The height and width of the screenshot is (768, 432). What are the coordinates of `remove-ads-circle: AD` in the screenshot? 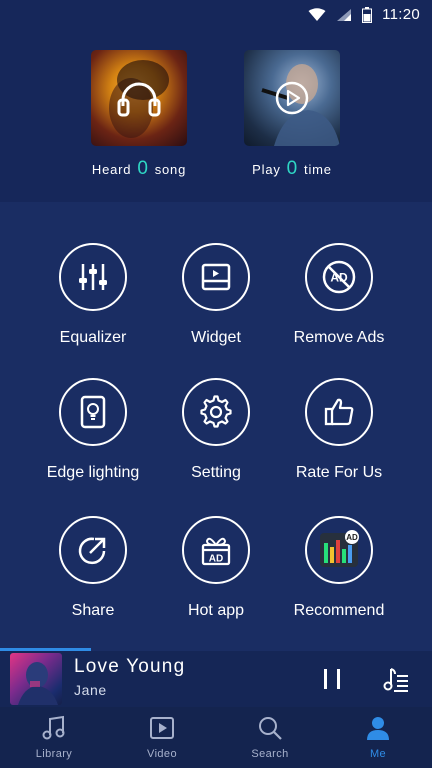 It's located at (339, 277).